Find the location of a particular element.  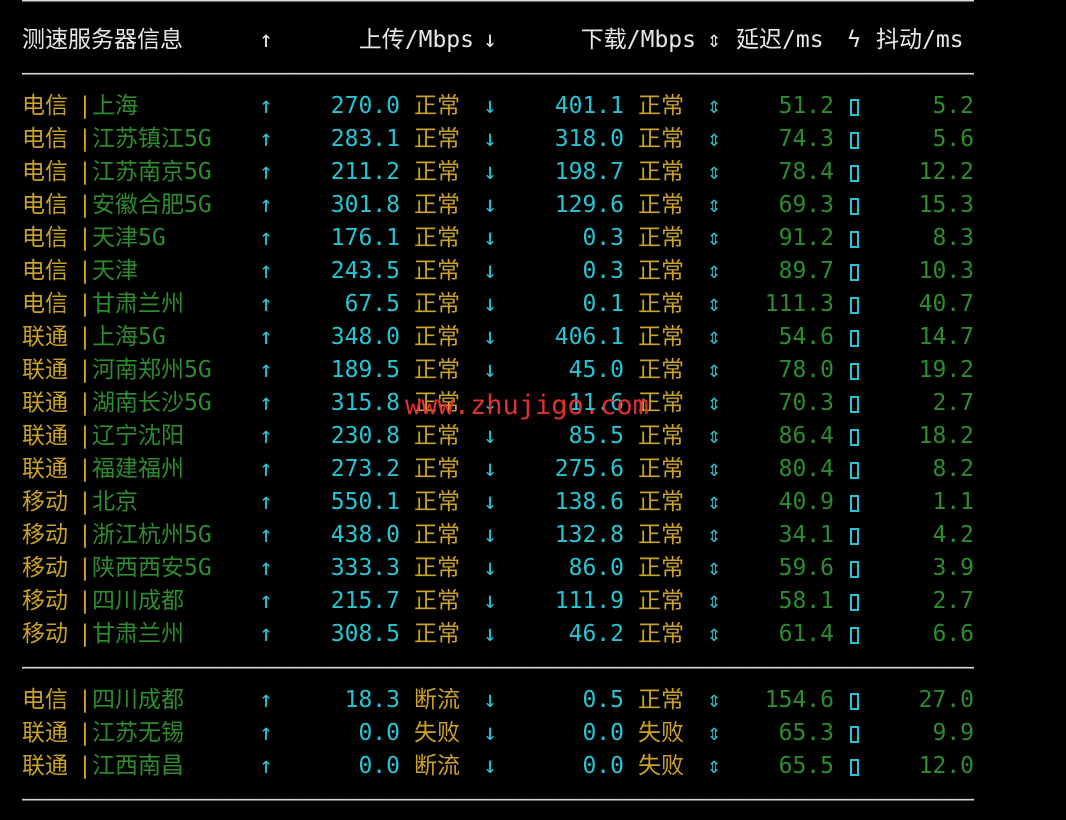

download-value: 129.6 is located at coordinates (589, 205).